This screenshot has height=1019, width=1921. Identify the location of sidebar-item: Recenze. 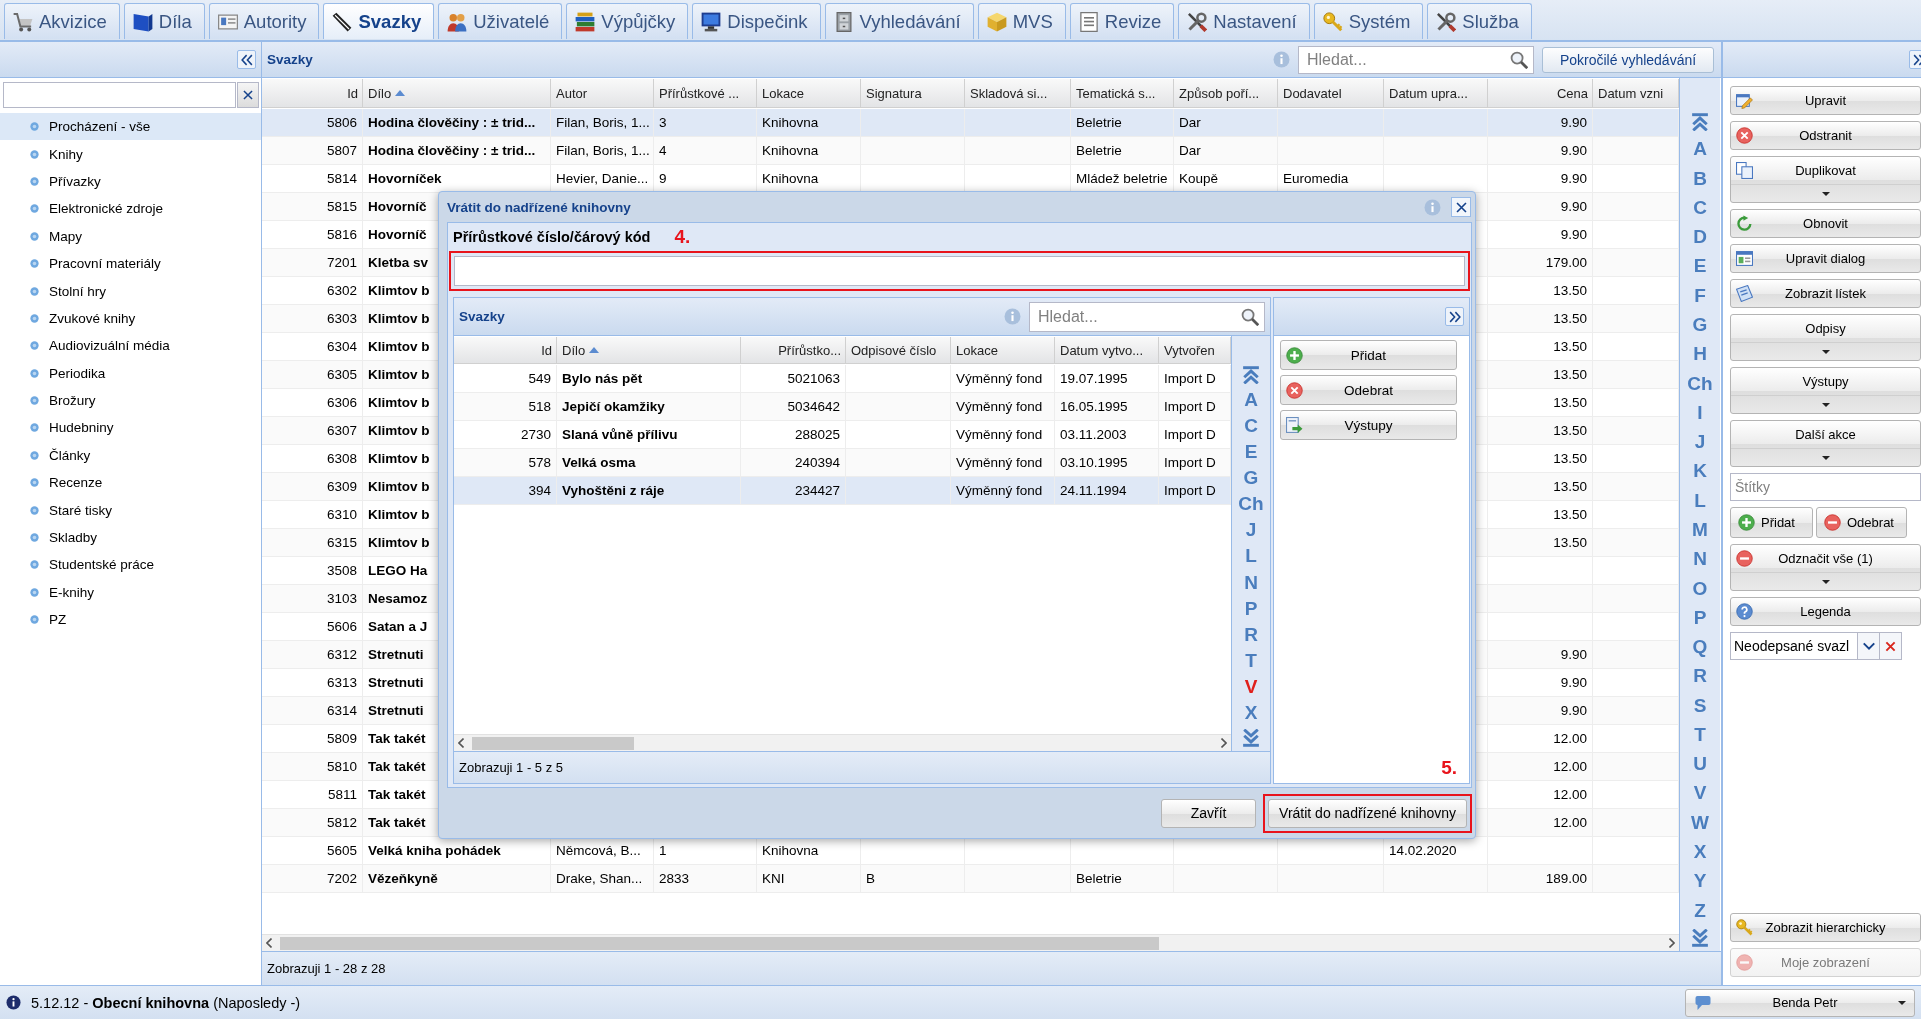
(130, 483).